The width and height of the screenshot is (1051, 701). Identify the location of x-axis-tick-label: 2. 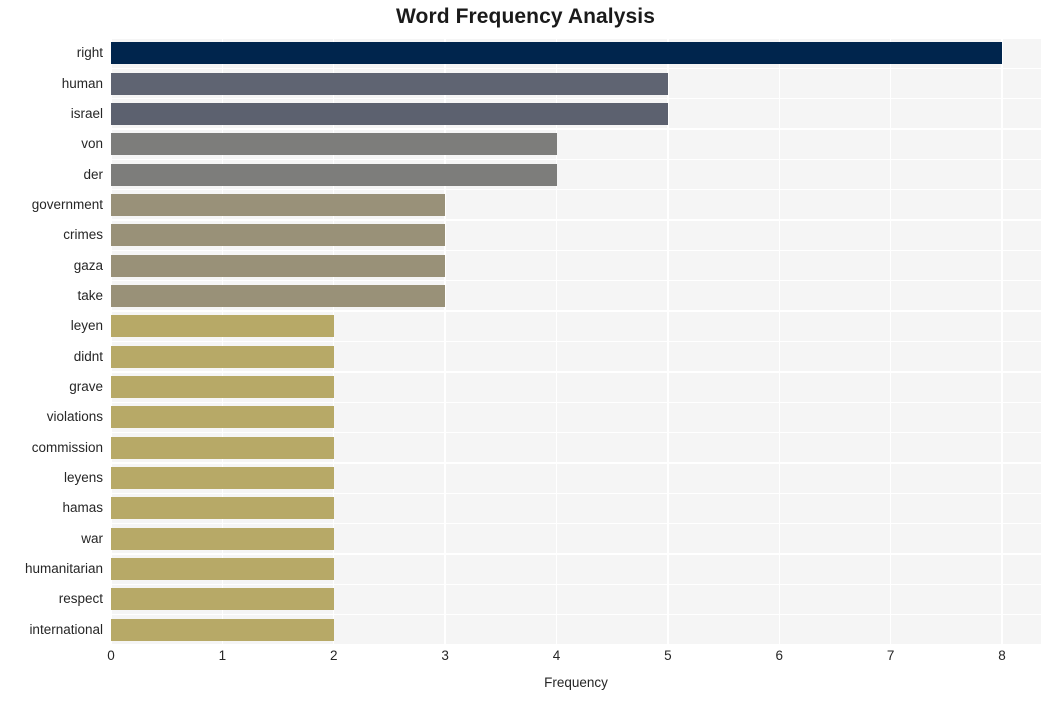
(333, 655).